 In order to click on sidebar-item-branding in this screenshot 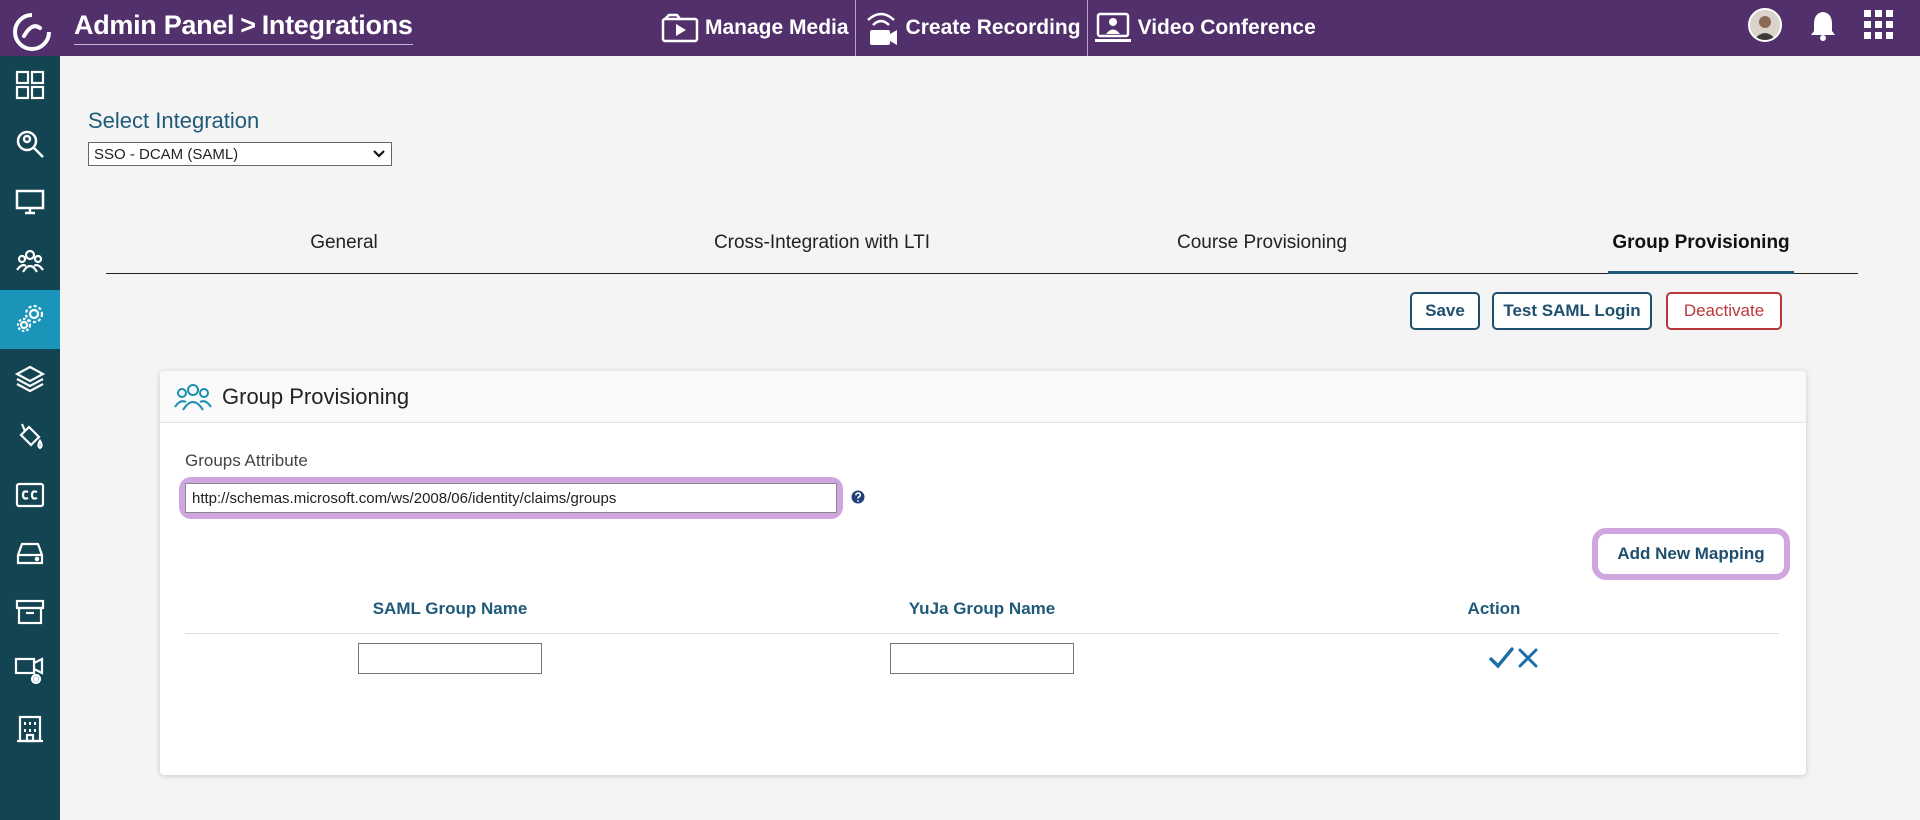, I will do `click(30, 436)`.